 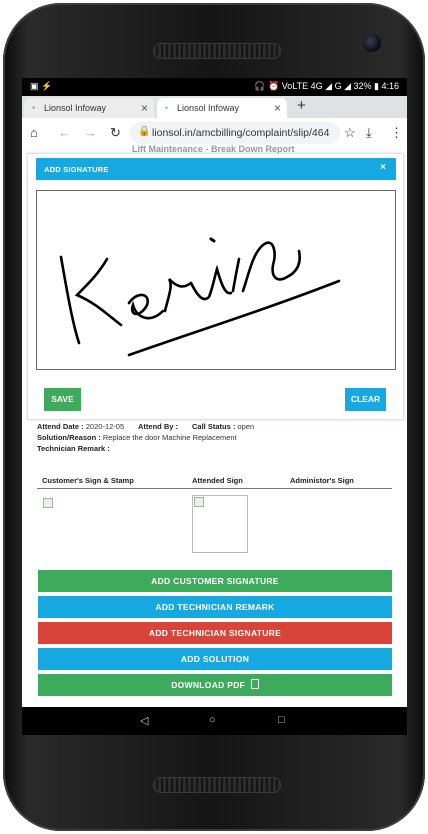 I want to click on status-bar: ▣ ⚡ 🎧 ⏰ VoLTE 4G ◢ G ◢ 32% ▮ 4:16, so click(x=214, y=87).